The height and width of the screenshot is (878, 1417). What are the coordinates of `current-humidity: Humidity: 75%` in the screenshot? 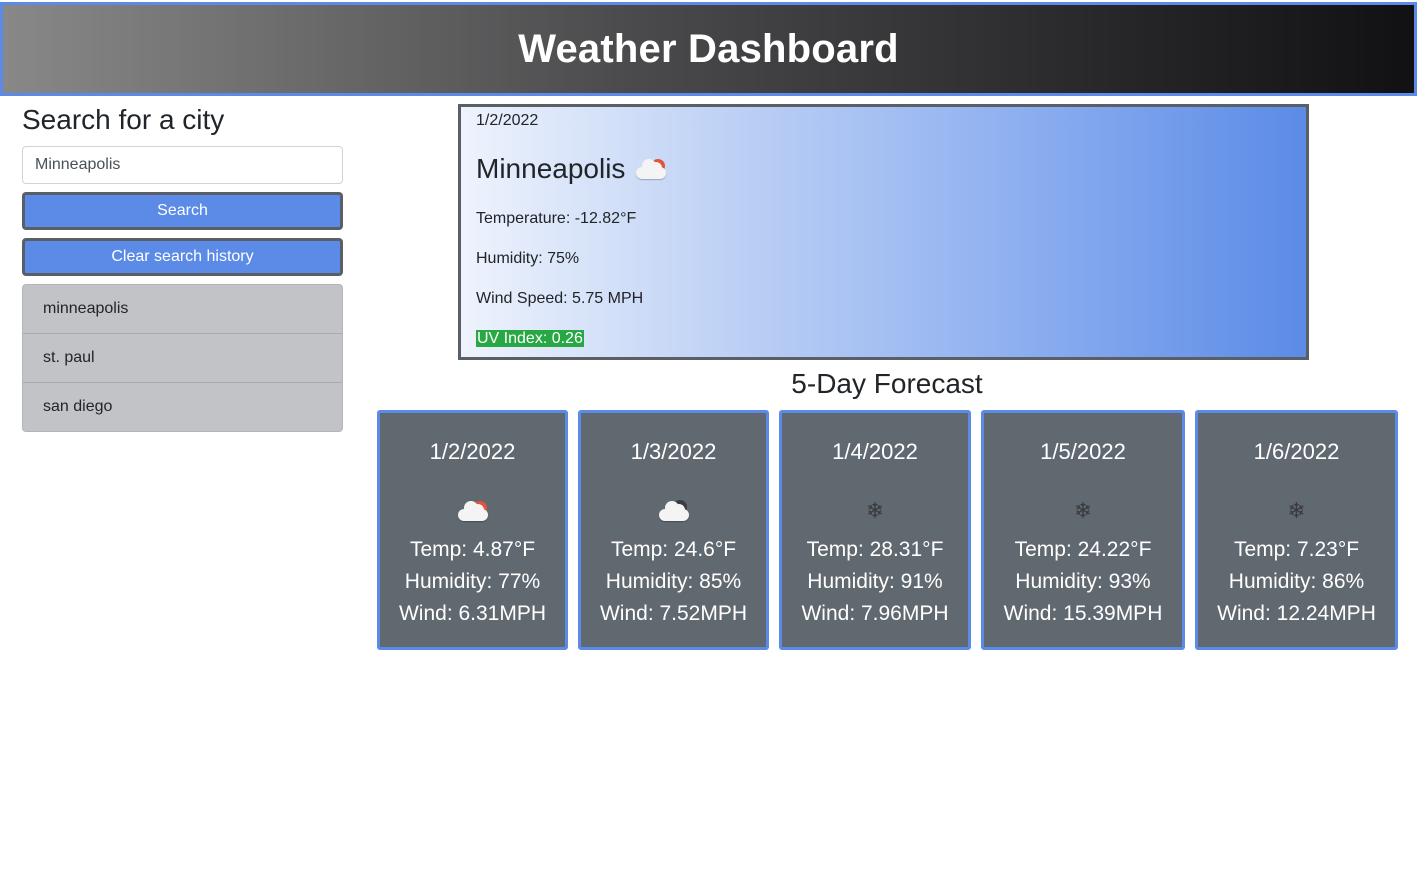 It's located at (528, 258).